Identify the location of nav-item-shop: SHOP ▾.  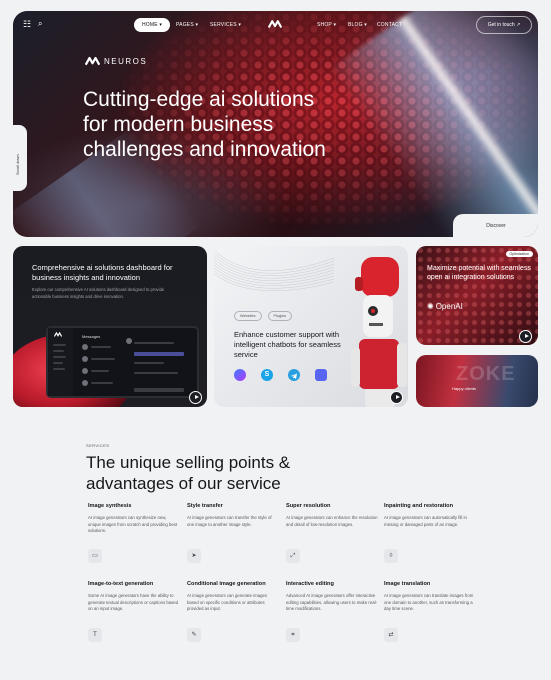
(326, 25).